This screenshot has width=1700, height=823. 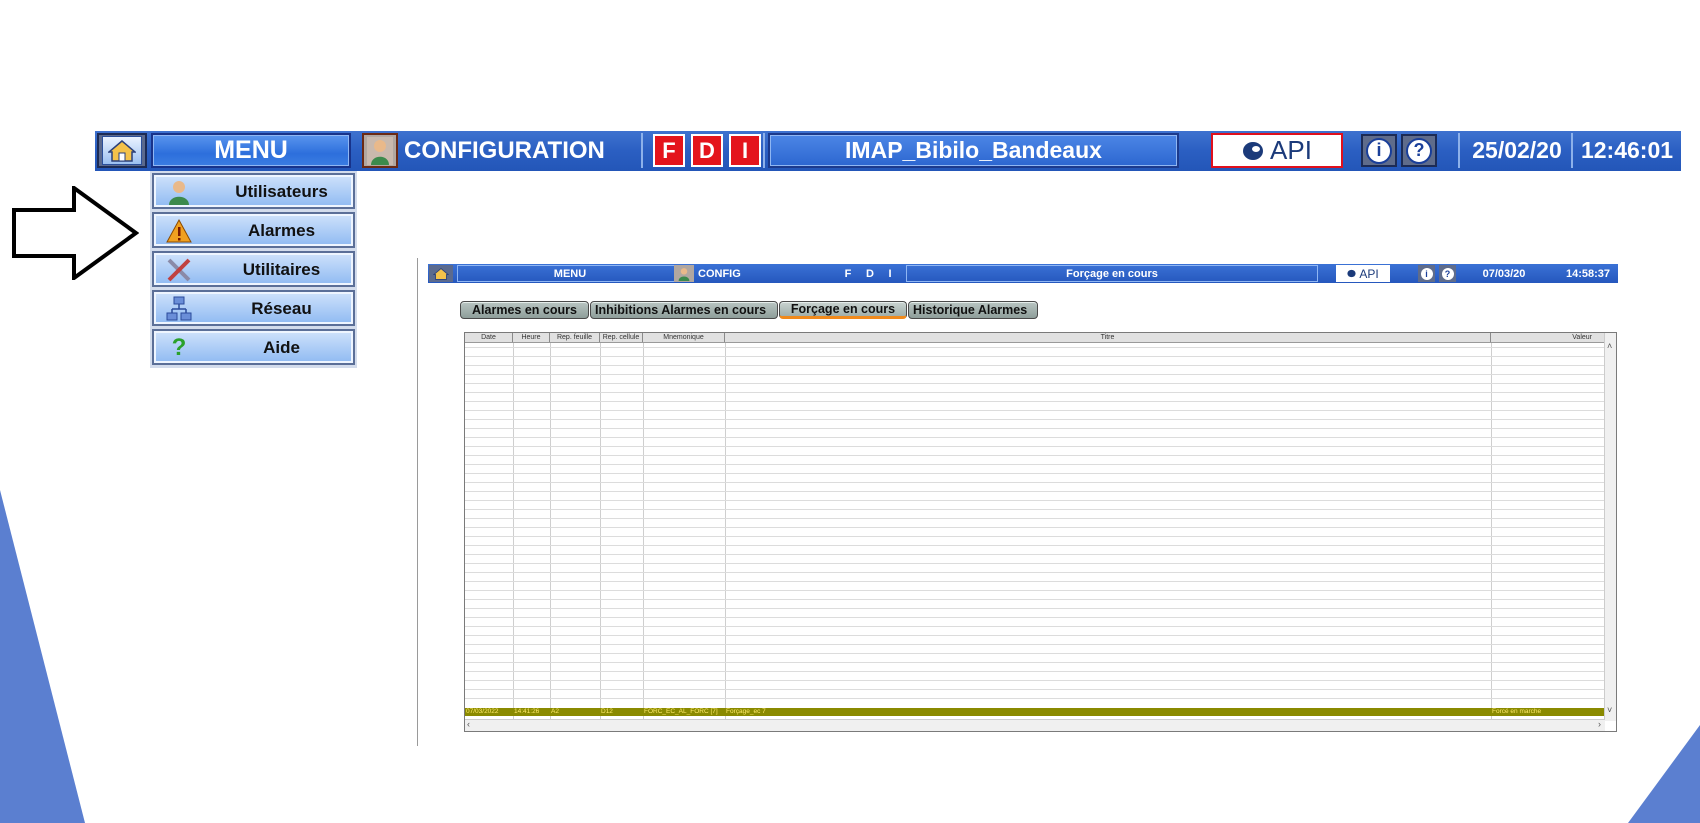 I want to click on column-header-titre: Titre, so click(x=1108, y=337).